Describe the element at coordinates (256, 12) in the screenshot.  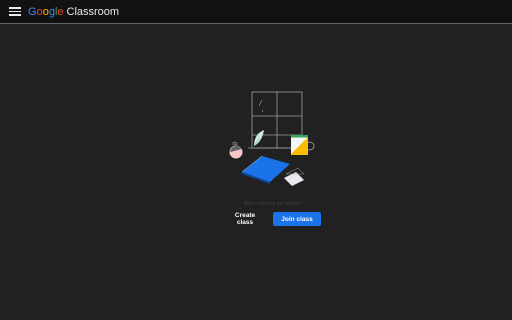
I see `top-app-bar: Google Classroom` at that location.